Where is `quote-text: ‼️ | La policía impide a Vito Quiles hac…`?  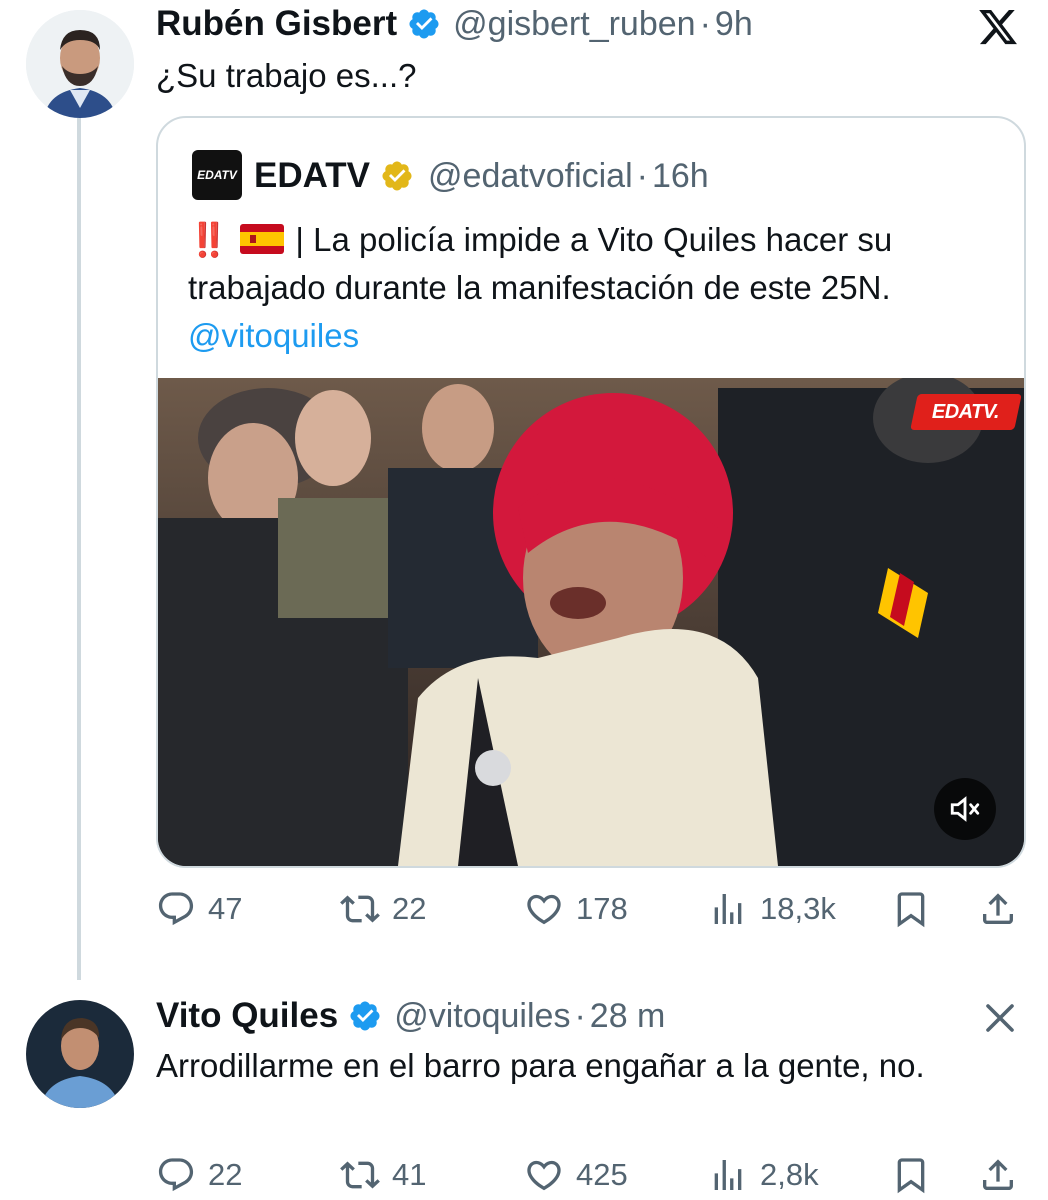 quote-text: ‼️ | La policía impide a Vito Quiles hac… is located at coordinates (593, 288).